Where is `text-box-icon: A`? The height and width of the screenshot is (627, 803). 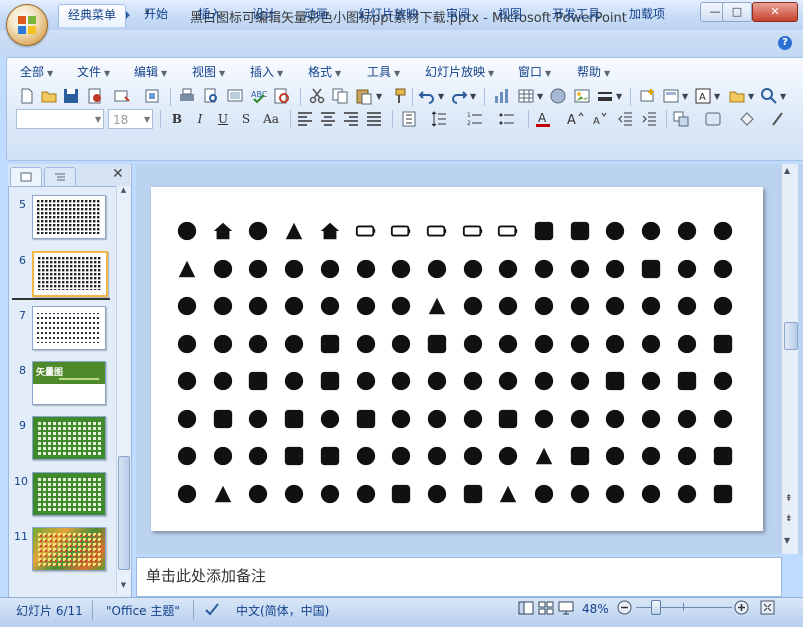
text-box-icon: A is located at coordinates (703, 96).